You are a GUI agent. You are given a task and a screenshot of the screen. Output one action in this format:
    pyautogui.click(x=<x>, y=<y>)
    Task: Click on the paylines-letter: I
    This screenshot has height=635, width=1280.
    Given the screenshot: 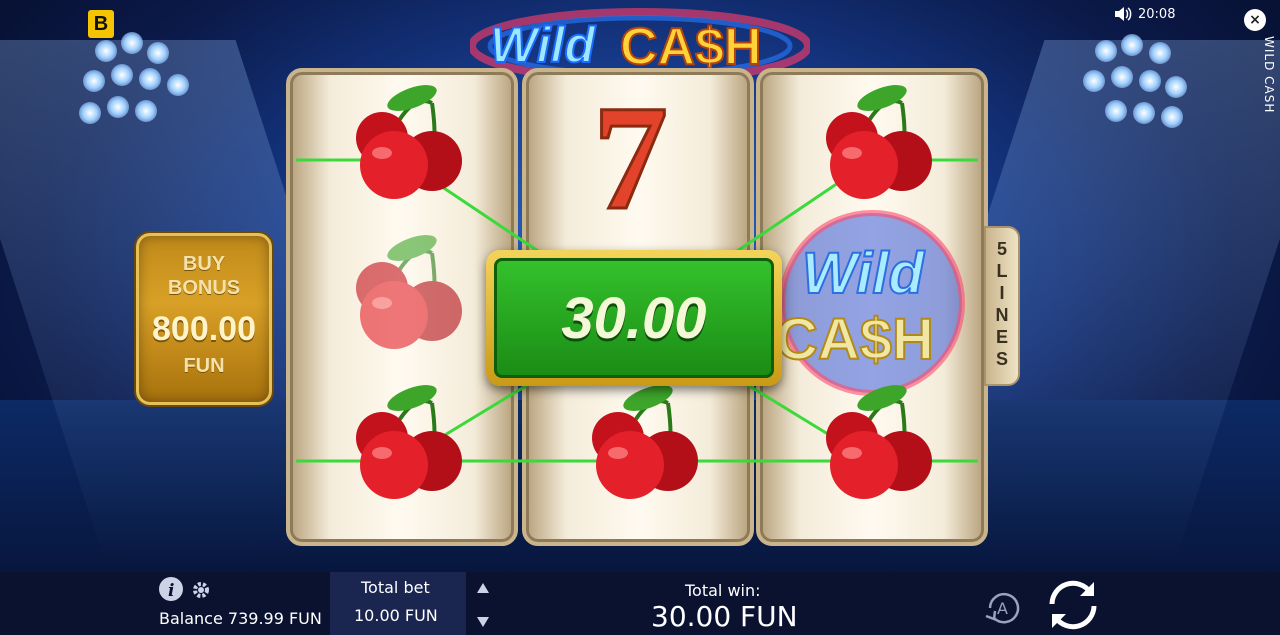 What is the action you would take?
    pyautogui.click(x=1002, y=293)
    